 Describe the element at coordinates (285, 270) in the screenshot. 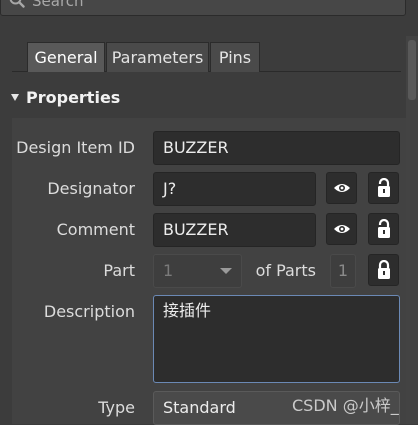

I see `of-parts-label: of Parts` at that location.